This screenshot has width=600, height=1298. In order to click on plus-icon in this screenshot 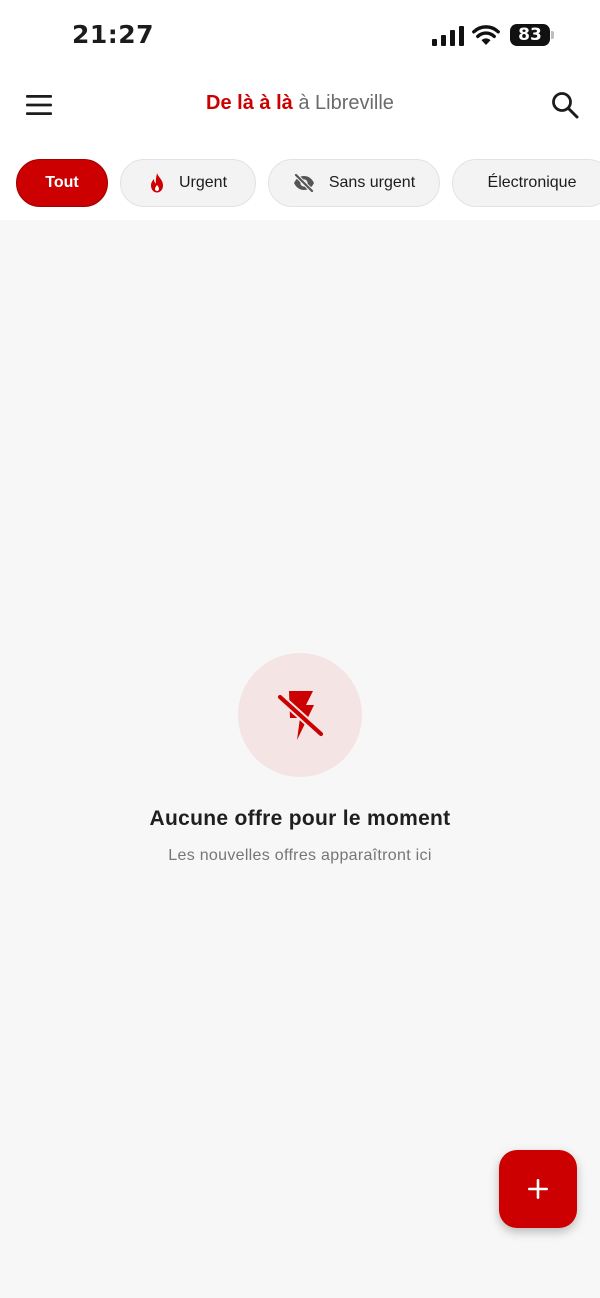, I will do `click(538, 1189)`.